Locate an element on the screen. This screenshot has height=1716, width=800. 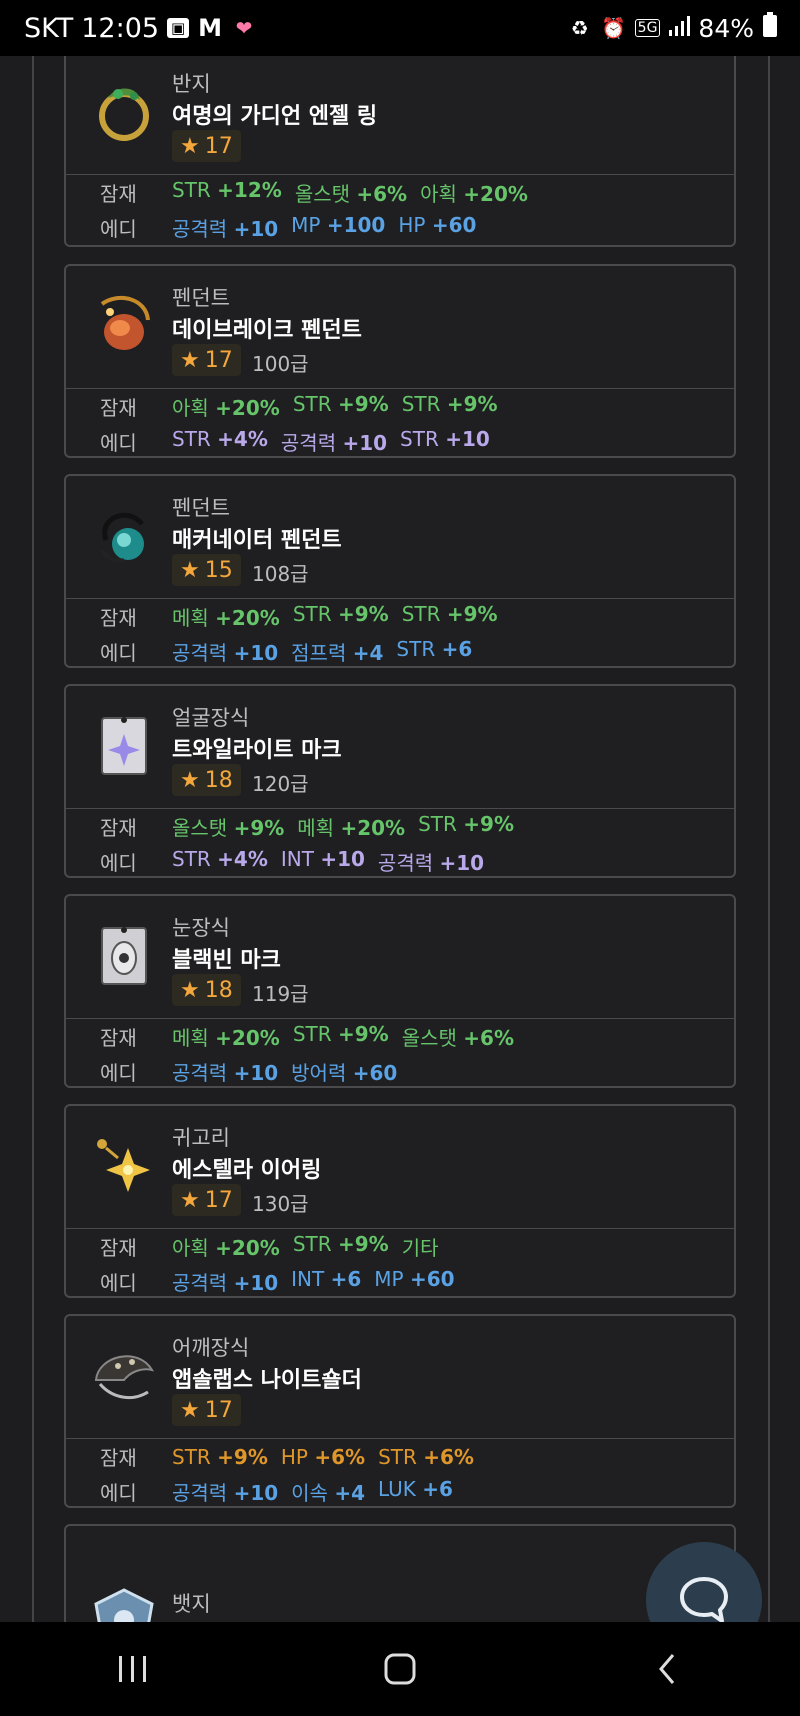
additional-options: 공격력 +10 INT +6 MP +60 is located at coordinates (313, 1281).